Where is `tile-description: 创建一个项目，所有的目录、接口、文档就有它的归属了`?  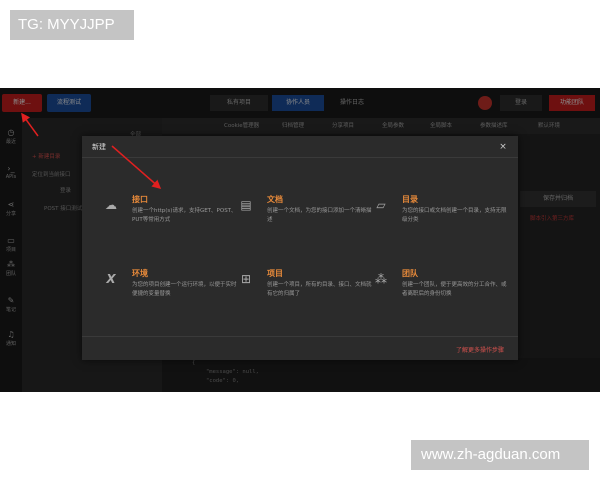
tile-description: 创建一个项目，所有的目录、接口、文档就有它的归属了 is located at coordinates (319, 289).